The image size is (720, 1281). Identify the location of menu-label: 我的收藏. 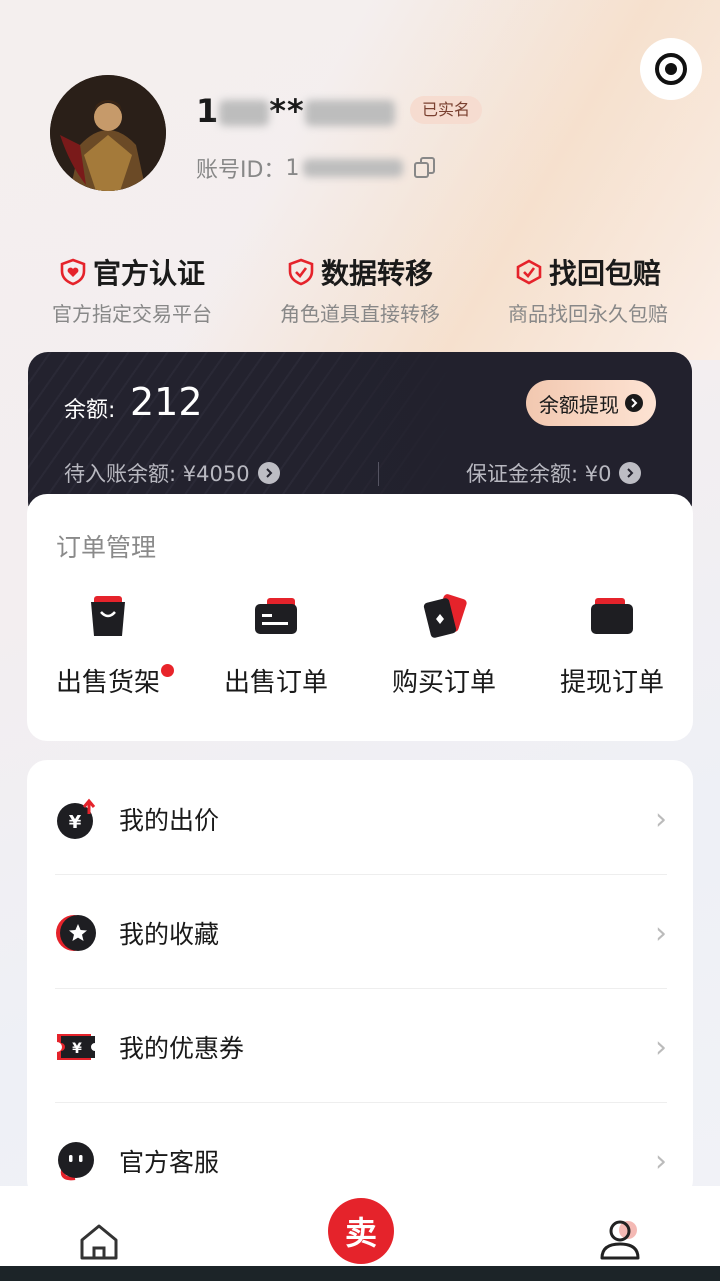
(169, 934).